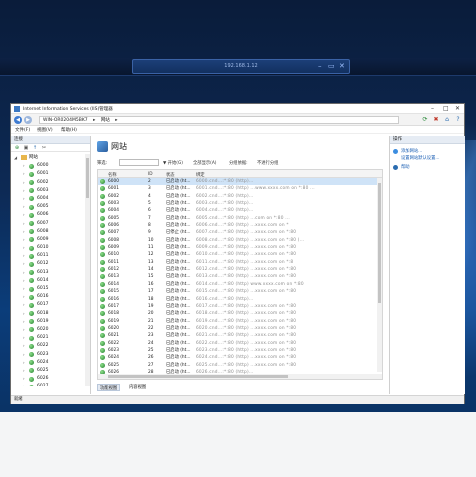 The image size is (476, 477). Describe the element at coordinates (331, 66) in the screenshot. I see `restore-icon: ▭` at that location.